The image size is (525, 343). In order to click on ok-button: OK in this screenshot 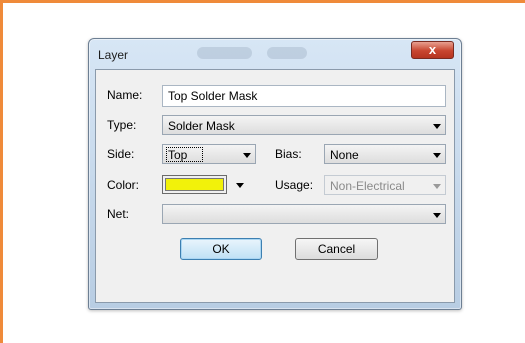, I will do `click(221, 249)`.